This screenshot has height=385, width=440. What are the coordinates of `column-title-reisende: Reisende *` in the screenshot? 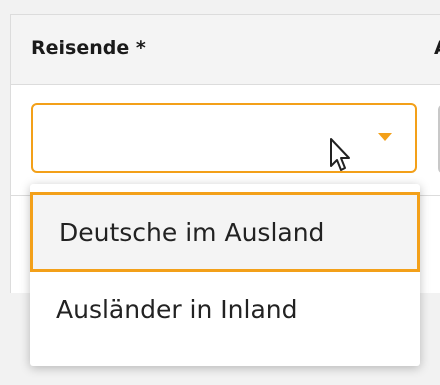 It's located at (88, 48).